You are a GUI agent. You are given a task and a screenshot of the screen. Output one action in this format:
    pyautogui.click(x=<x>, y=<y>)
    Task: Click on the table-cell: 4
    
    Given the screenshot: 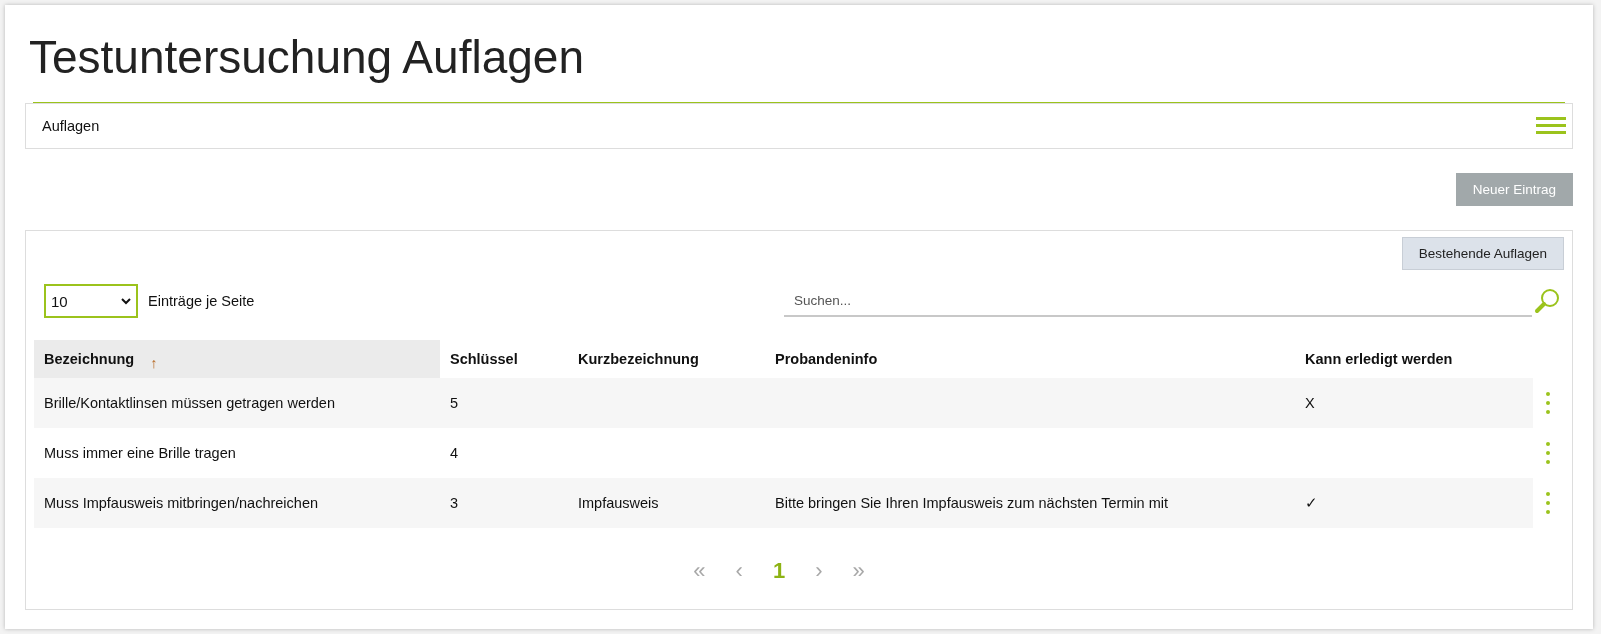 What is the action you would take?
    pyautogui.click(x=454, y=453)
    